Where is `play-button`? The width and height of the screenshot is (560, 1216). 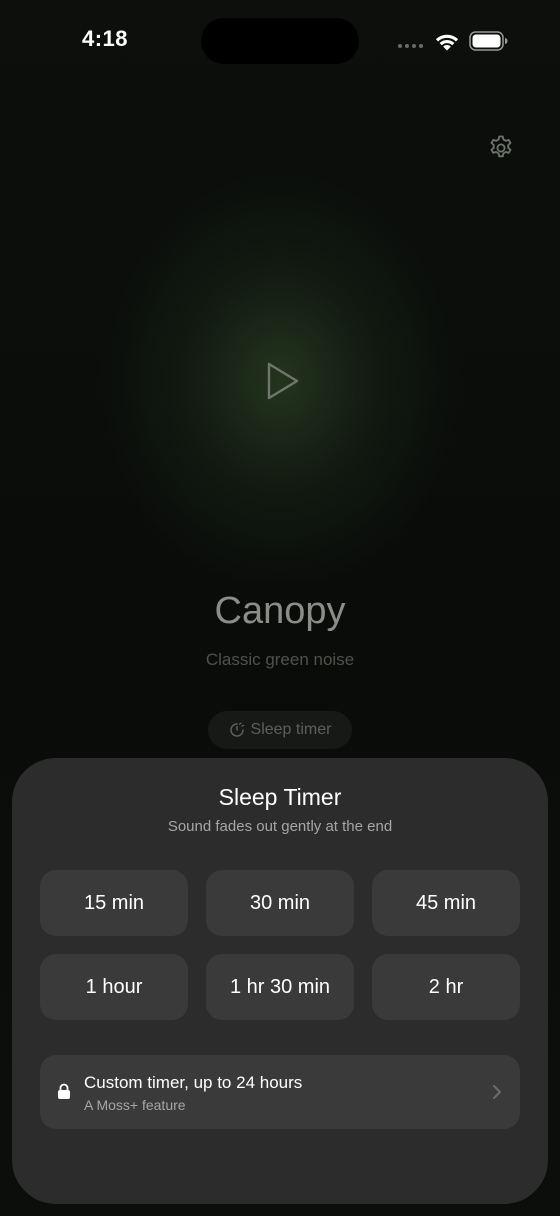
play-button is located at coordinates (283, 381).